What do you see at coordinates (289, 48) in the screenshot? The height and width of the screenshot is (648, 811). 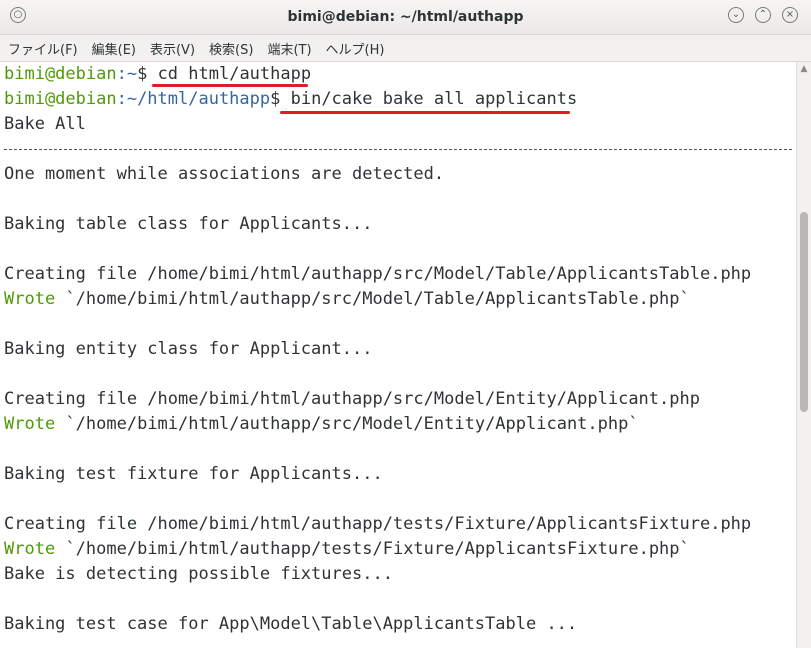 I see `menu-terminal: 端末(T)` at bounding box center [289, 48].